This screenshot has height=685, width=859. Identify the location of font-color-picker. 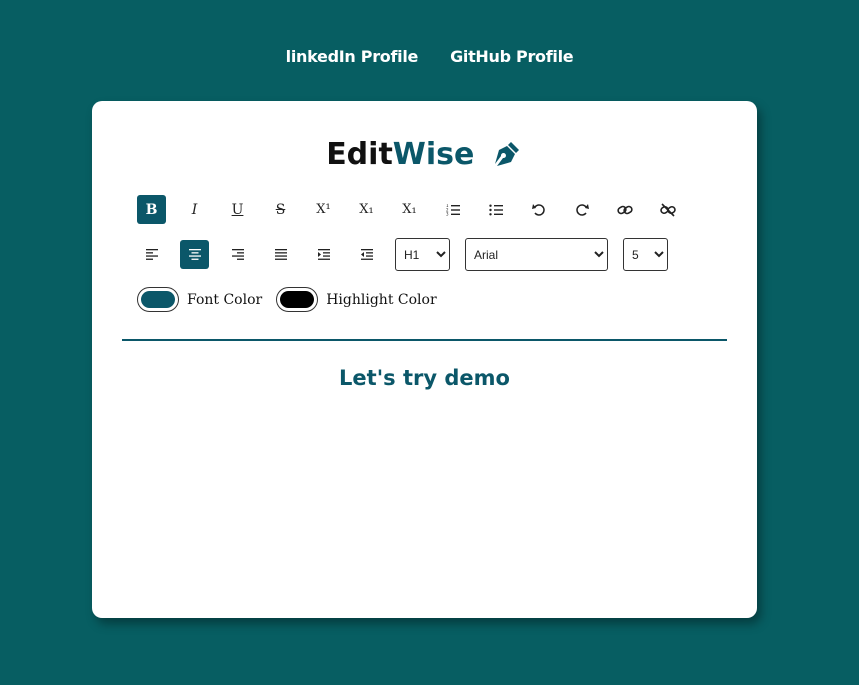
(158, 299).